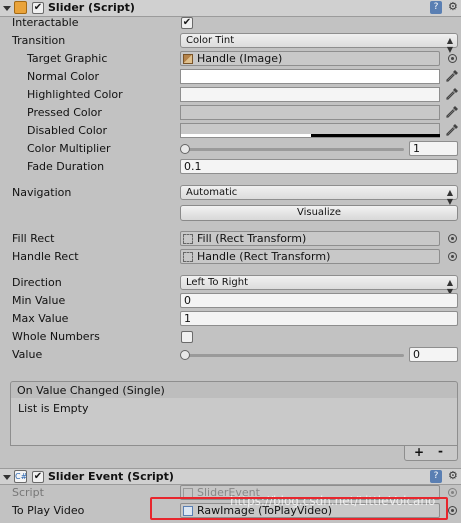  I want to click on script-label: Script, so click(28, 492).